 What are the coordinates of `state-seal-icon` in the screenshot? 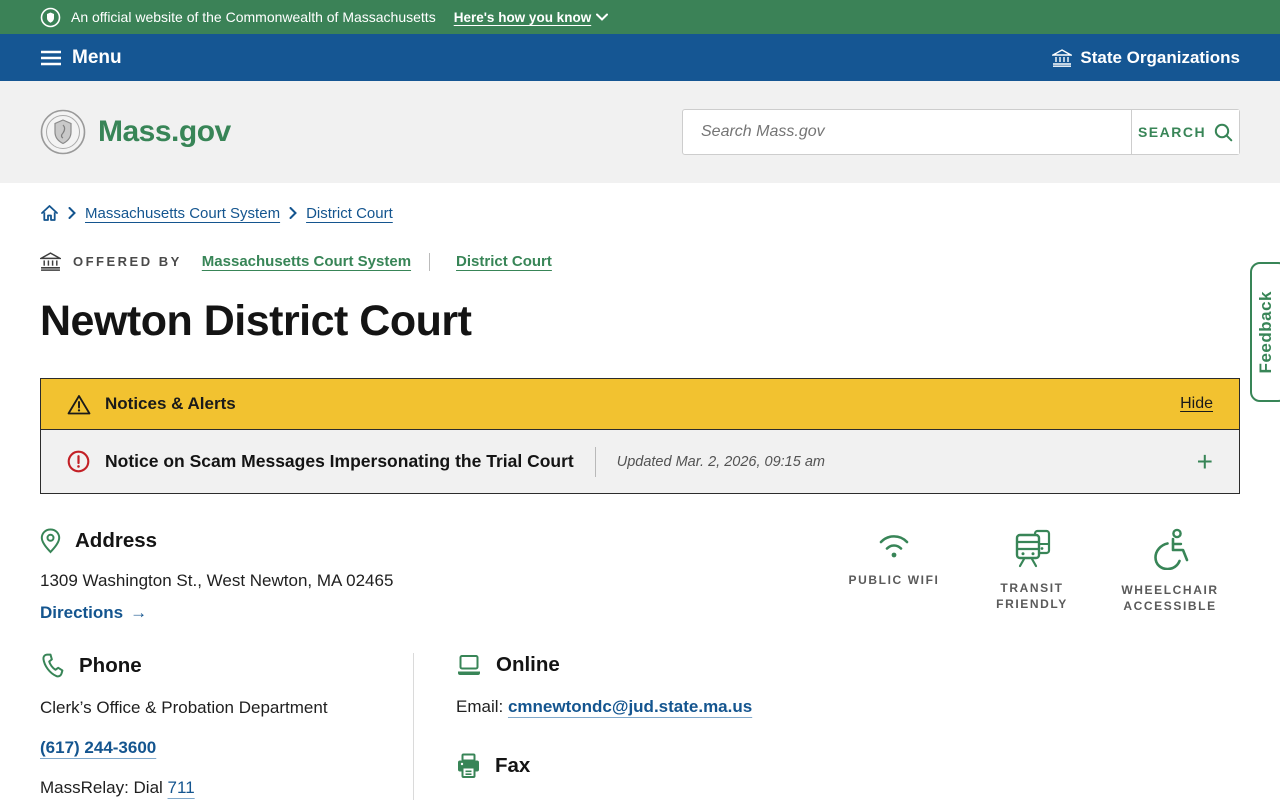 It's located at (50, 17).